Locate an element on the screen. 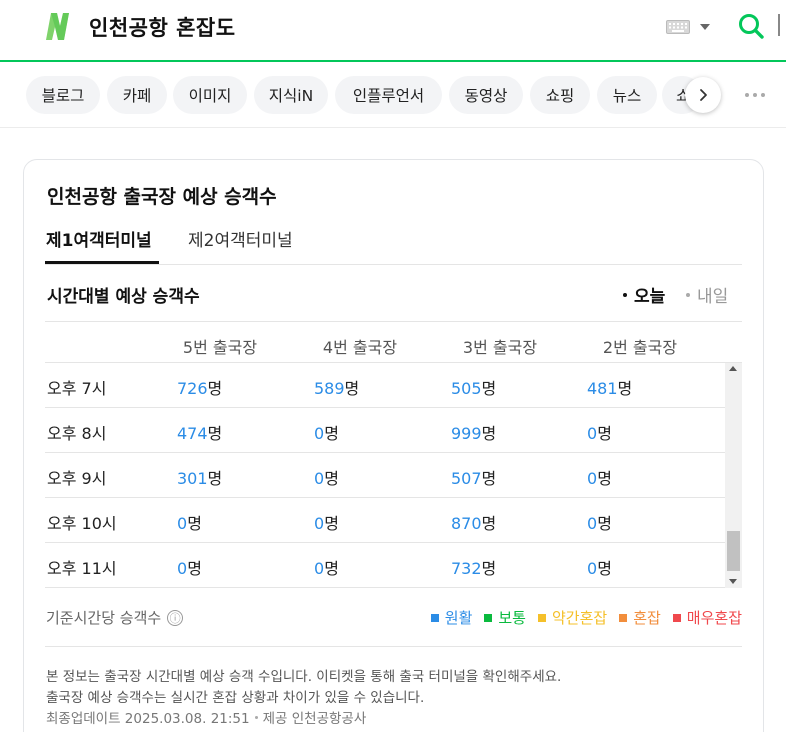  info-icon: ⓘ is located at coordinates (175, 617).